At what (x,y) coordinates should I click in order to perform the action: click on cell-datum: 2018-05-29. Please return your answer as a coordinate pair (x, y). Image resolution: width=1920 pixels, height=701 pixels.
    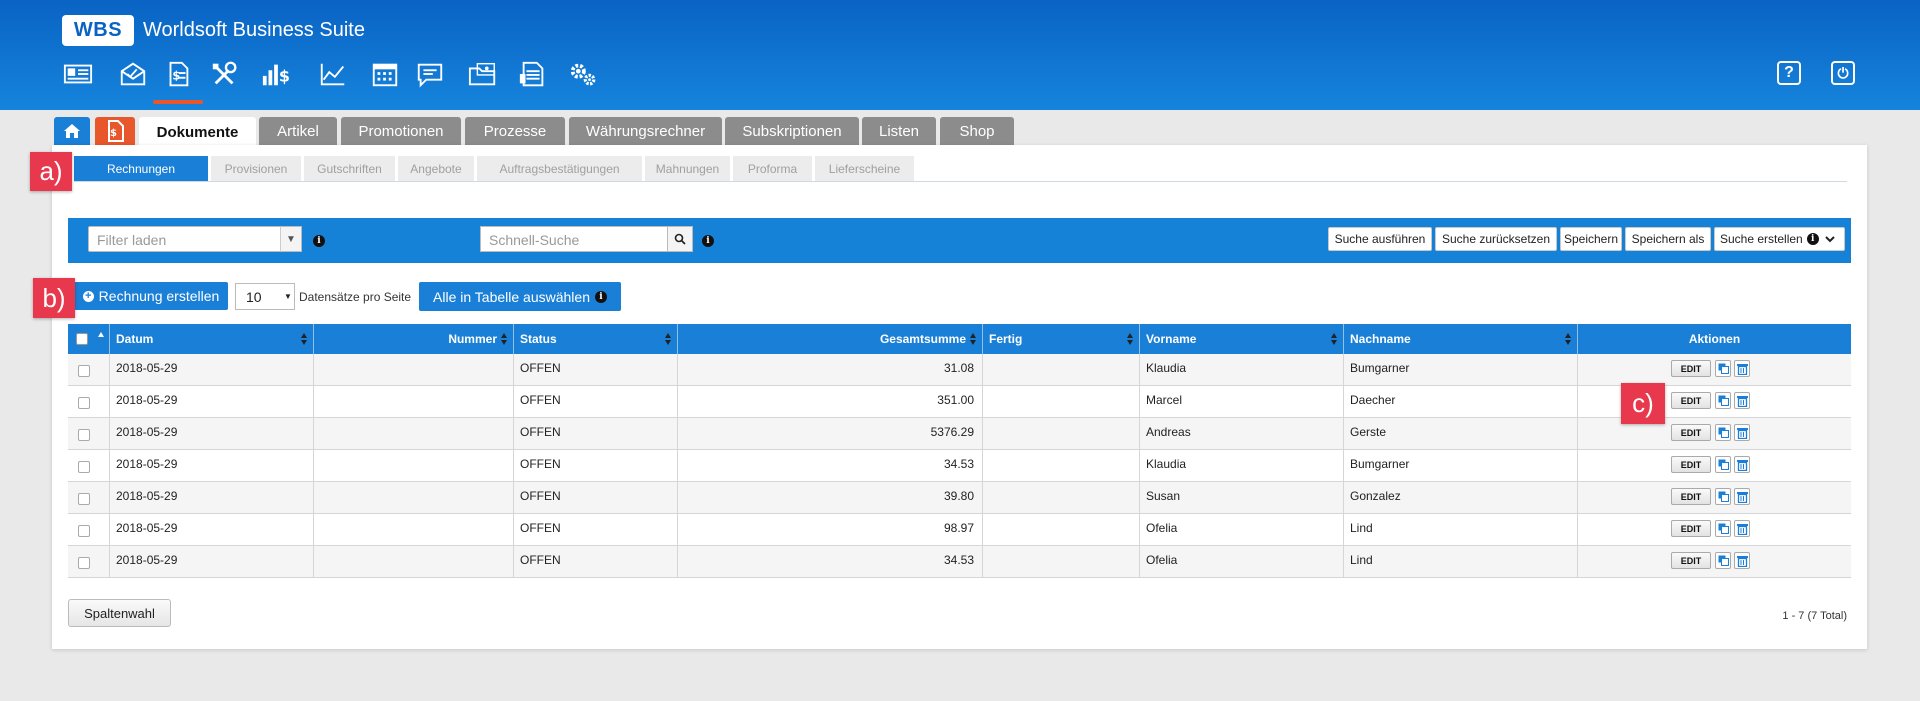
    Looking at the image, I should click on (212, 433).